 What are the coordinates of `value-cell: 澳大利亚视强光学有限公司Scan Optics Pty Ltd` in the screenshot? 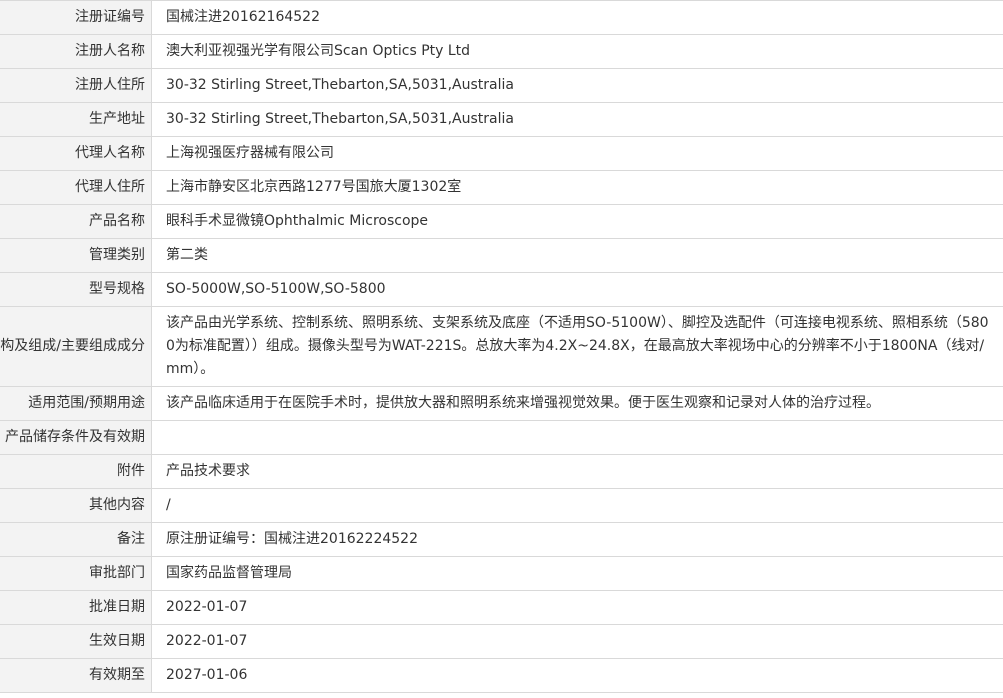 It's located at (577, 51).